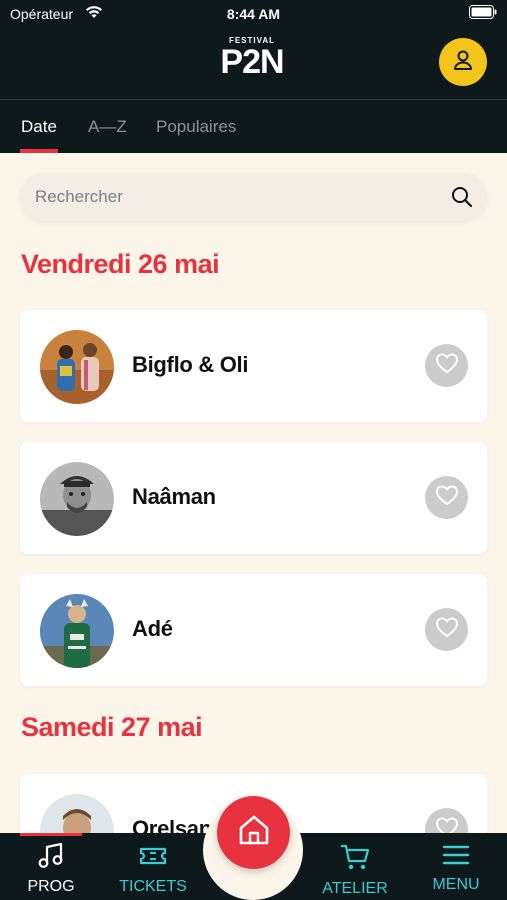  I want to click on nav-prog: PROG, so click(51, 869).